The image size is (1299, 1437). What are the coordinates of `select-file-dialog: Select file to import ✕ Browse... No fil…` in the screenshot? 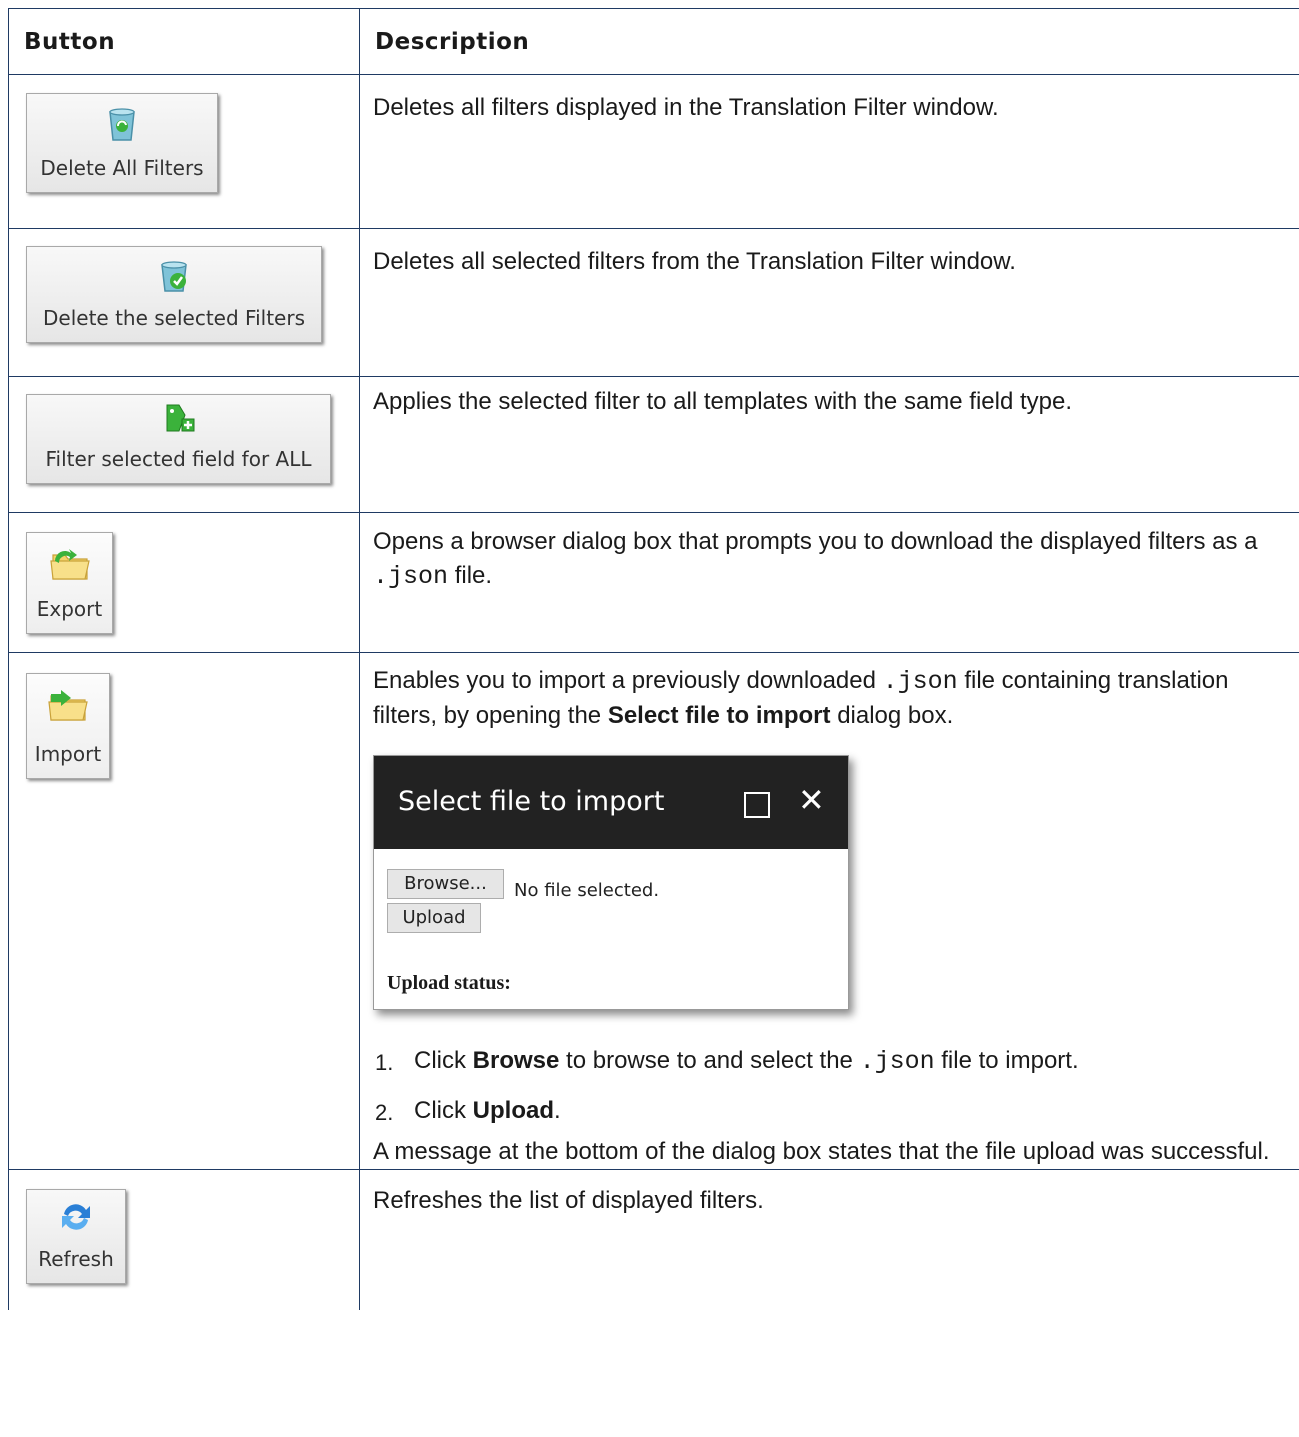 It's located at (611, 882).